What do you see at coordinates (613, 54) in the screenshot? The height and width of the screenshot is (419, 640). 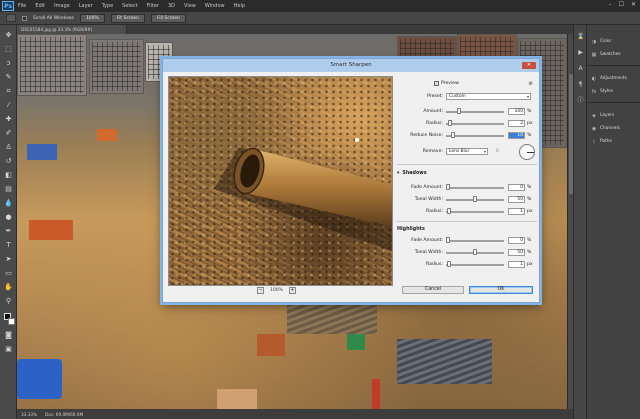 I see `panel-swatches: ▦ Swatches` at bounding box center [613, 54].